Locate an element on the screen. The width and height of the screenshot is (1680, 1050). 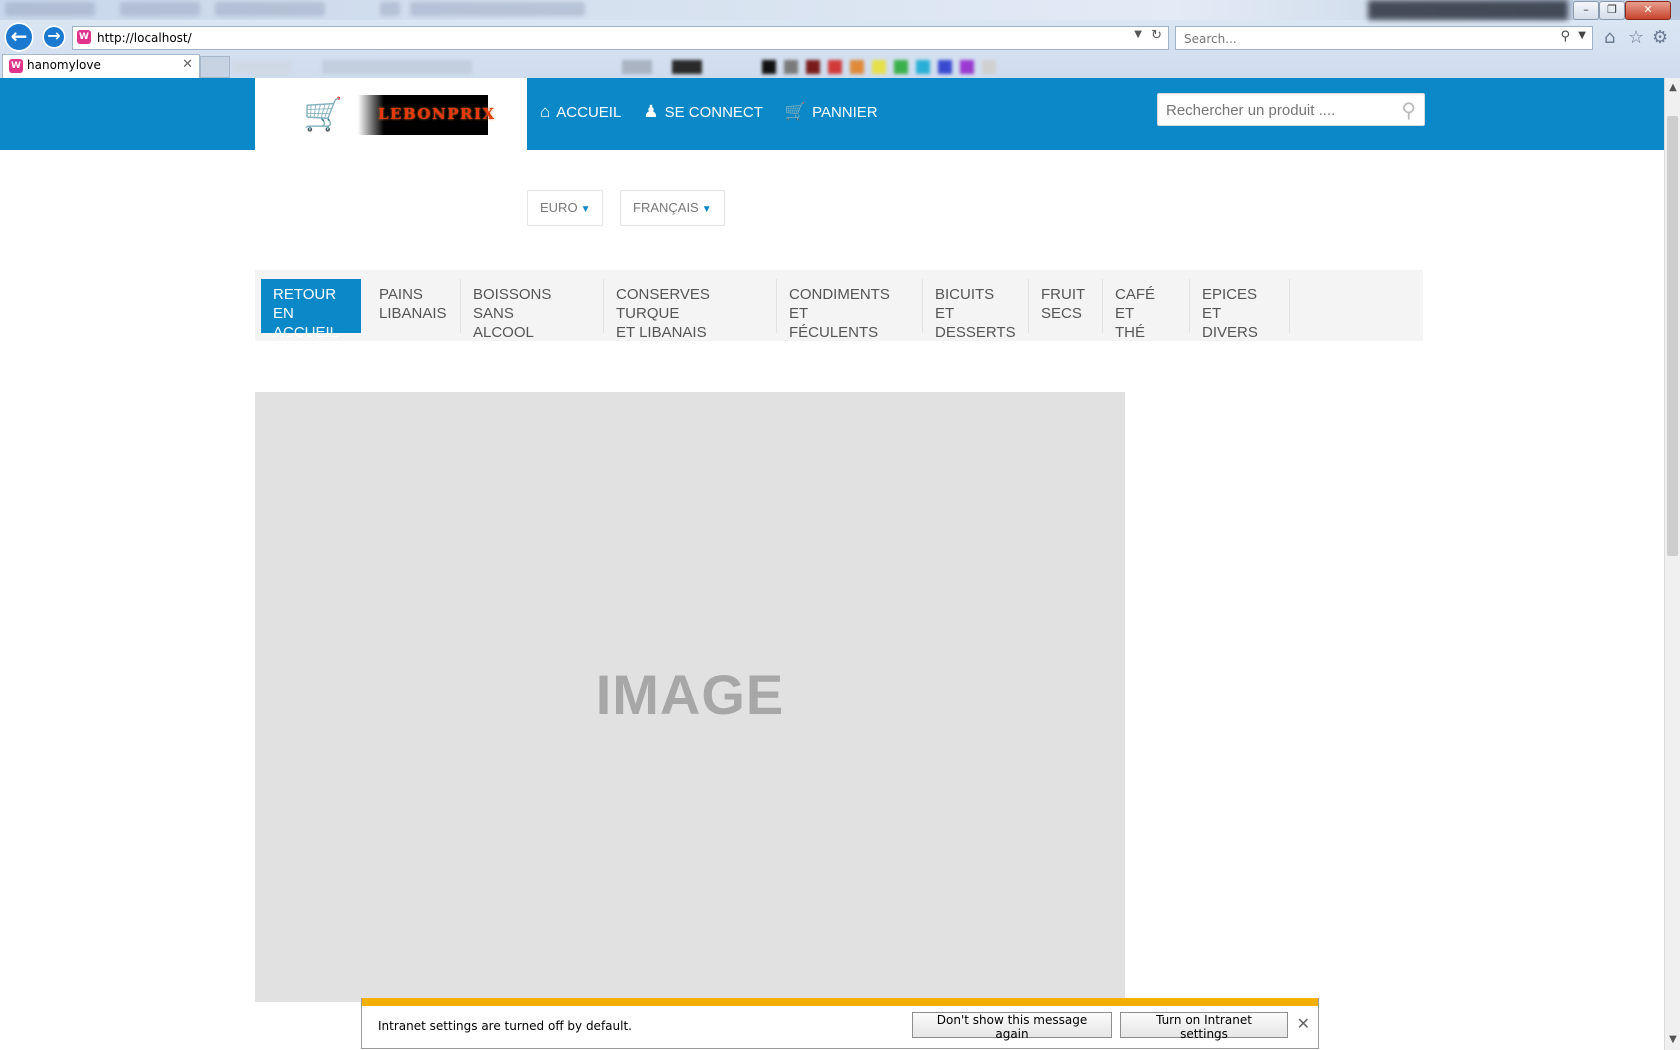
browser-search-box: ⚲ ▼ is located at coordinates (1384, 38).